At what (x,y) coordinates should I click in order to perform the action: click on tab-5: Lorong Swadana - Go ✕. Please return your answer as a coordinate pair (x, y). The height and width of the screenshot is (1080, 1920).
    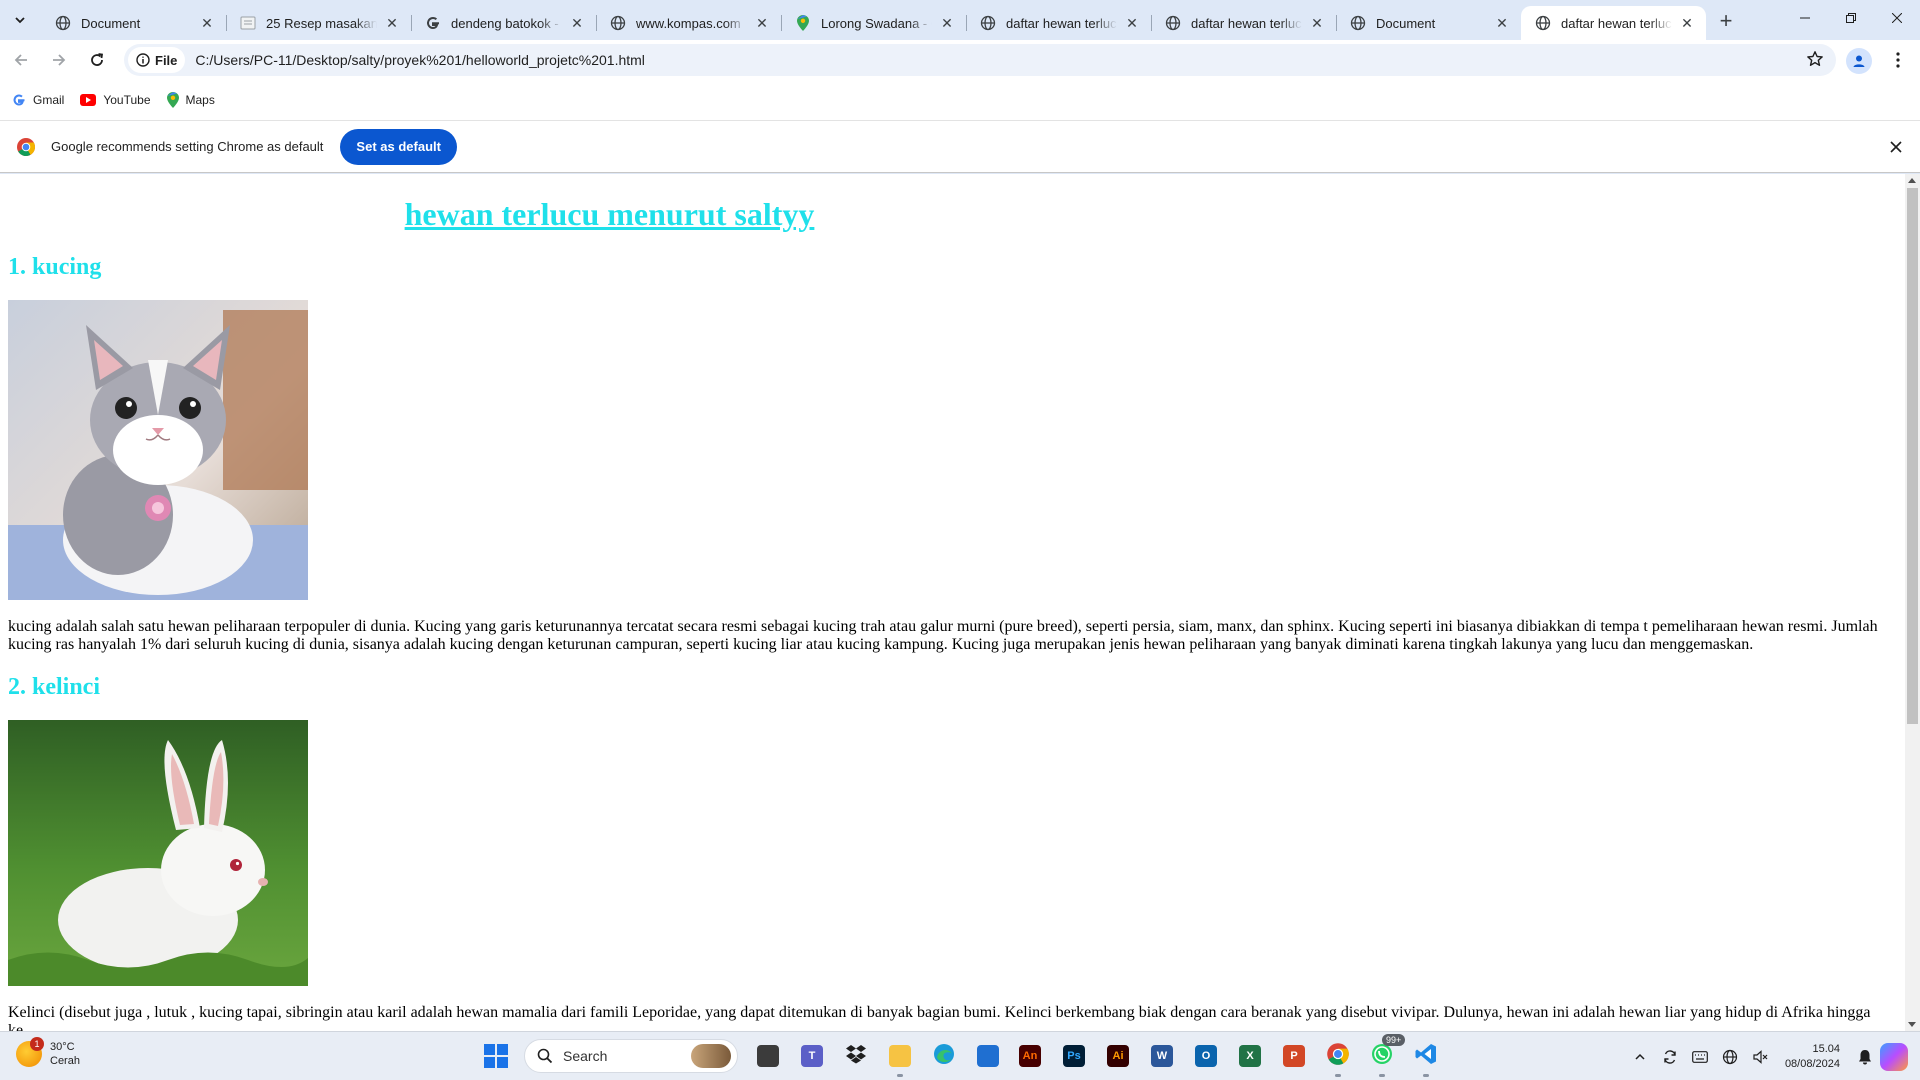
    Looking at the image, I should click on (873, 23).